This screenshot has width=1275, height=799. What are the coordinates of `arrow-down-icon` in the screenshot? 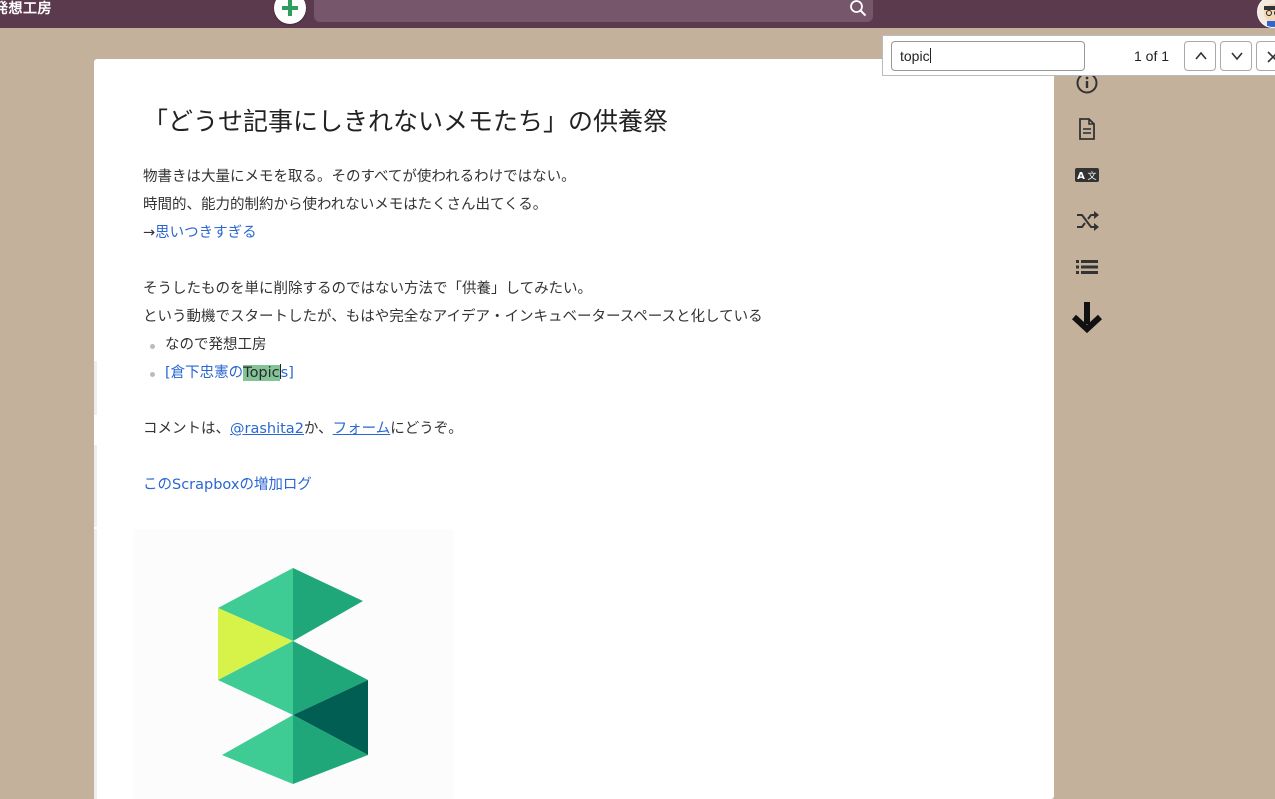 It's located at (1087, 317).